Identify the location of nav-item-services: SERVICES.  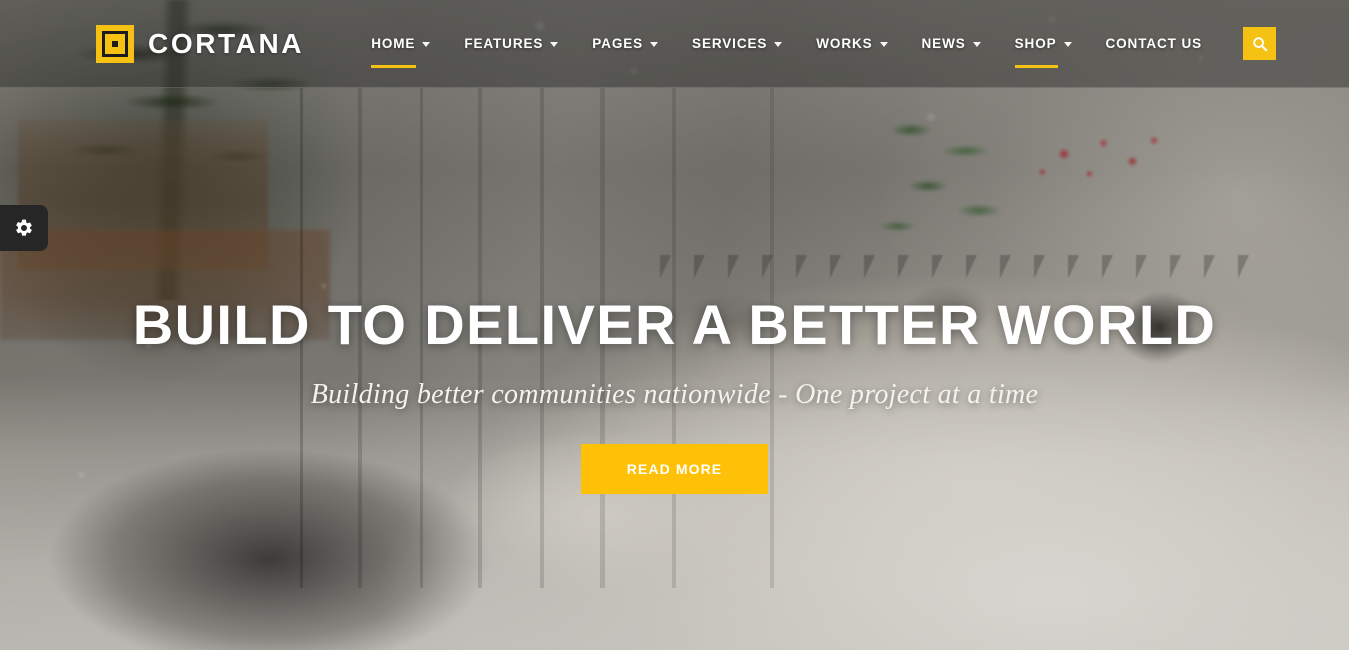
(737, 44).